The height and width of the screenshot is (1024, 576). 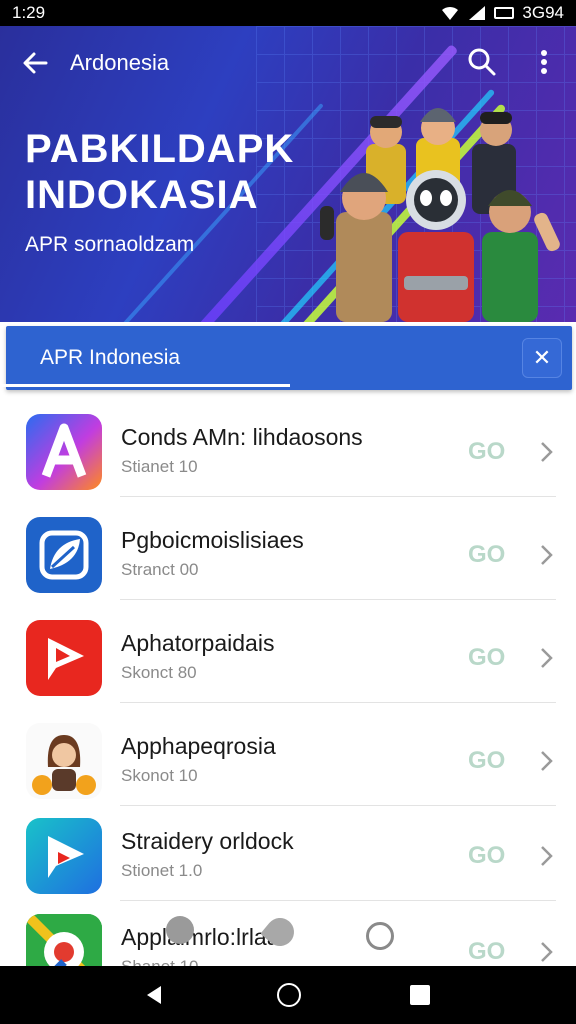 I want to click on status-clock-right: 3G94, so click(x=543, y=12).